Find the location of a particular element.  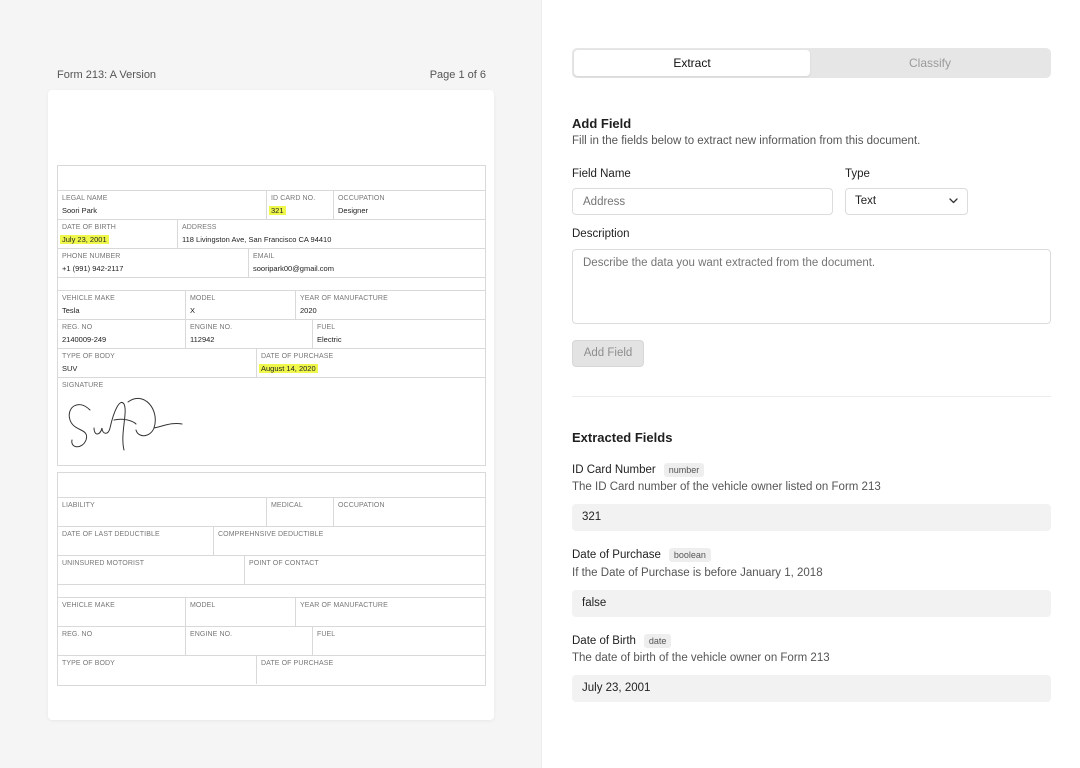

field-value: 112942 is located at coordinates (202, 339).